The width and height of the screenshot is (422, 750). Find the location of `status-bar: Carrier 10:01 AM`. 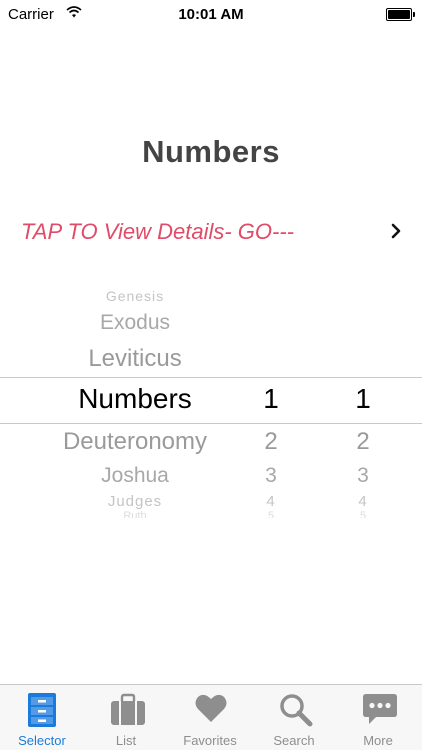

status-bar: Carrier 10:01 AM is located at coordinates (211, 15).